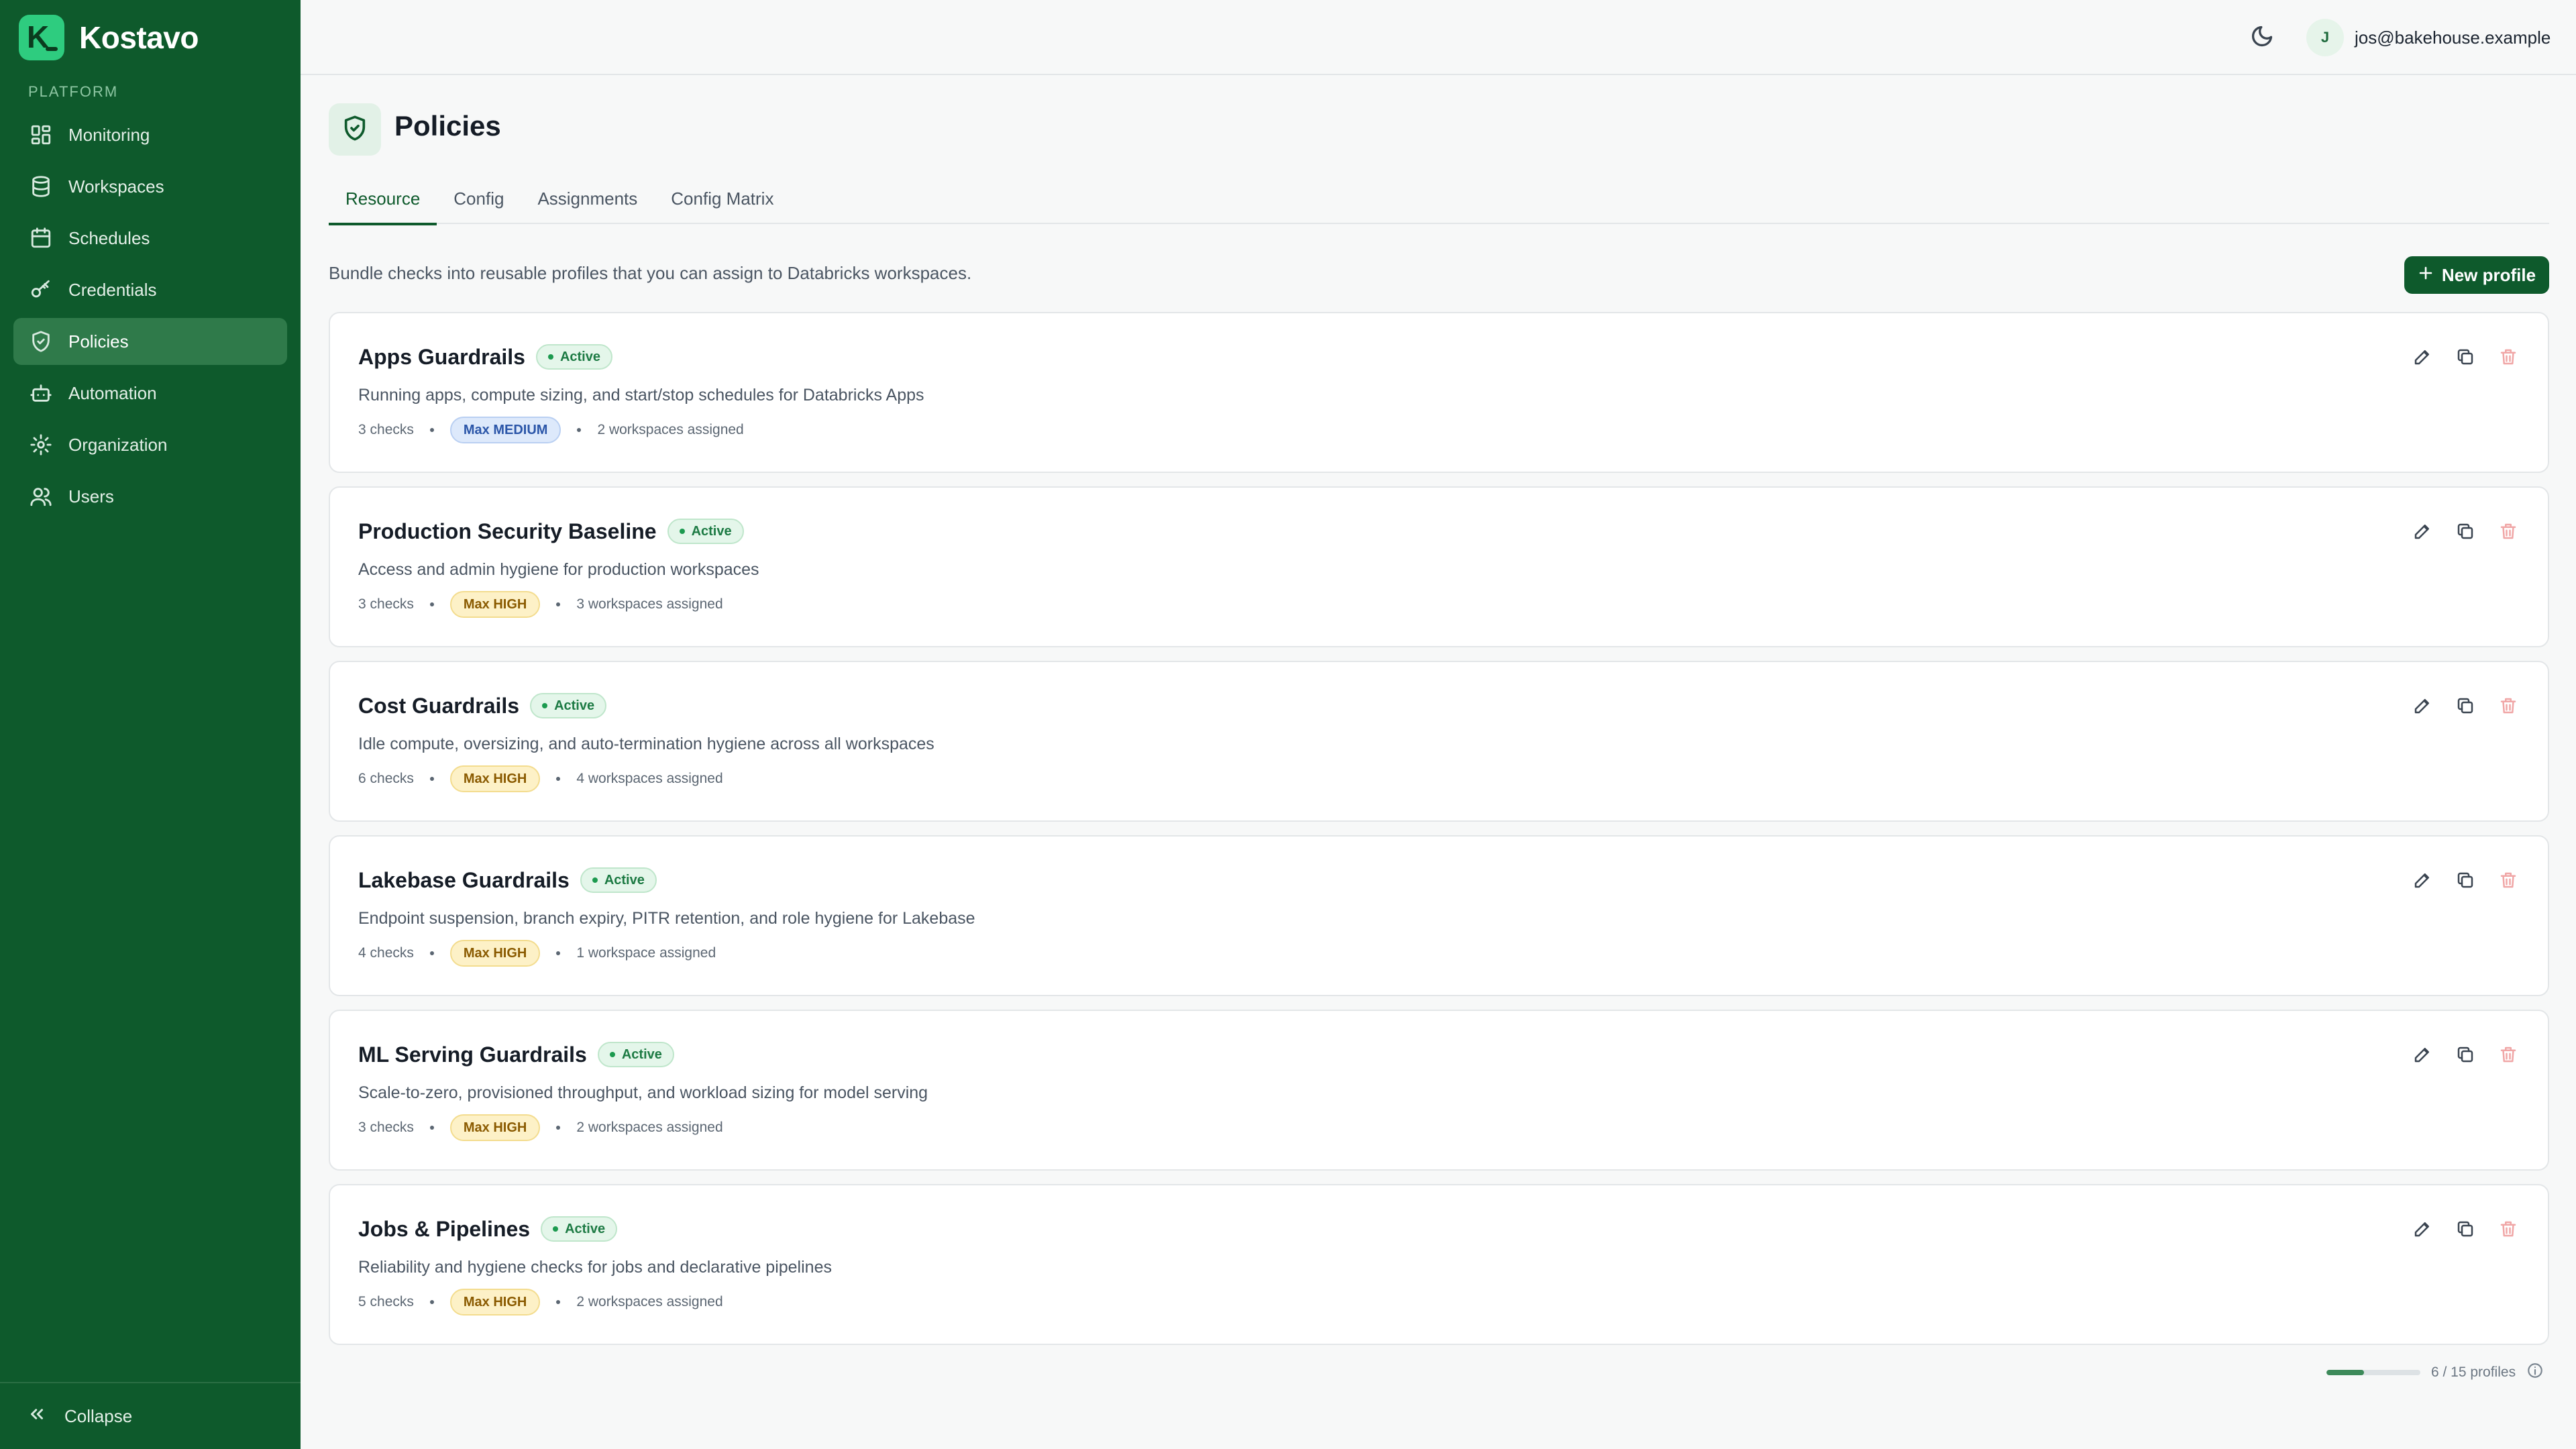 This screenshot has width=2576, height=1449. Describe the element at coordinates (441, 357) in the screenshot. I see `profile-name: Apps Guardrails` at that location.